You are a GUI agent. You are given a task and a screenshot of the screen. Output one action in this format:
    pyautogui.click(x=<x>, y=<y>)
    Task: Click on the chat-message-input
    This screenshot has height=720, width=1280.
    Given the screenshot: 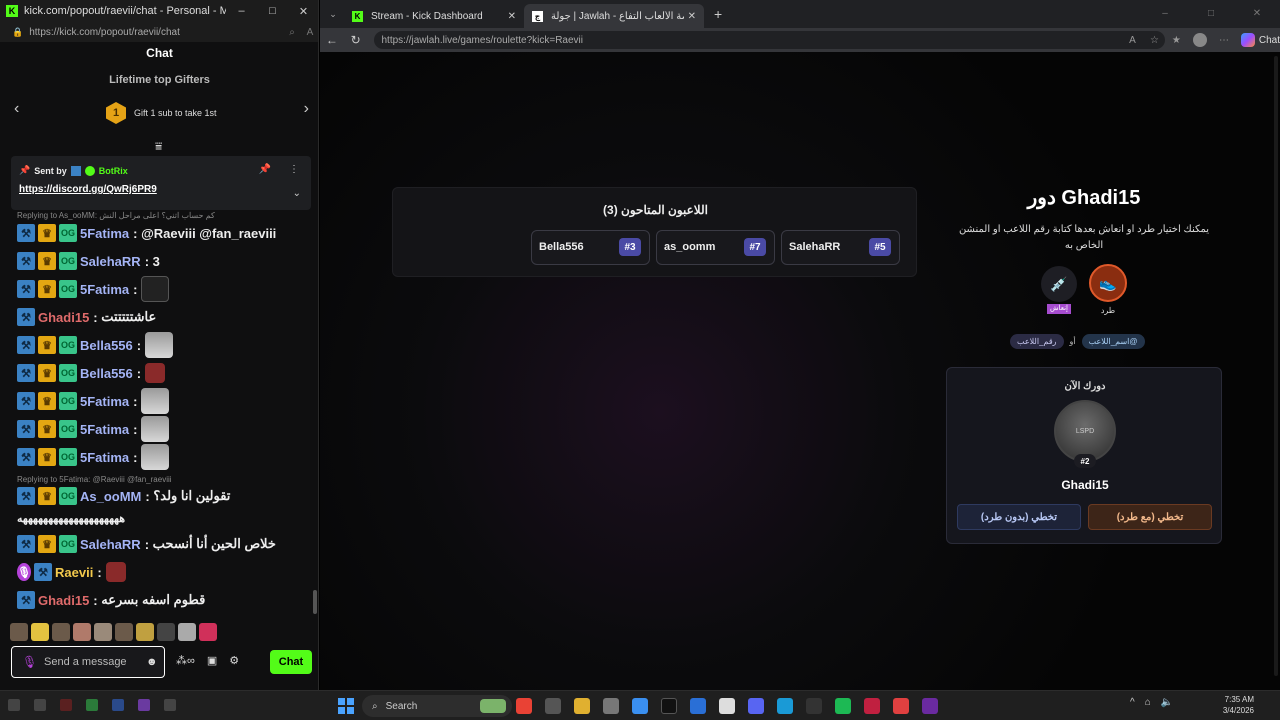 What is the action you would take?
    pyautogui.click(x=95, y=662)
    